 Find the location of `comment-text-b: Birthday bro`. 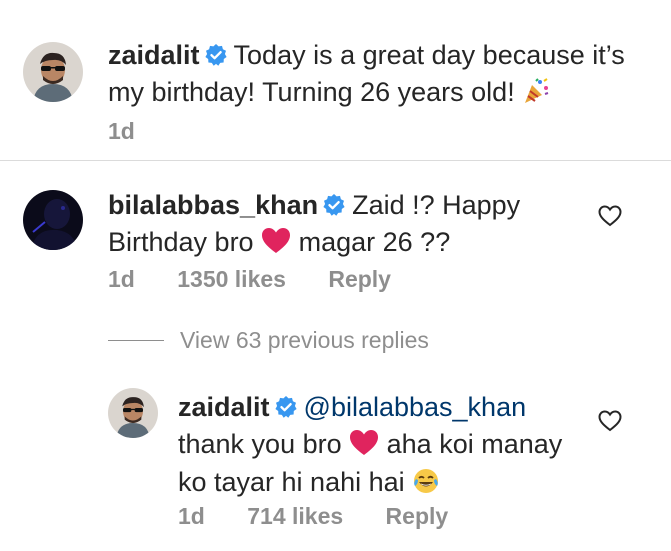

comment-text-b: Birthday bro is located at coordinates (181, 242).